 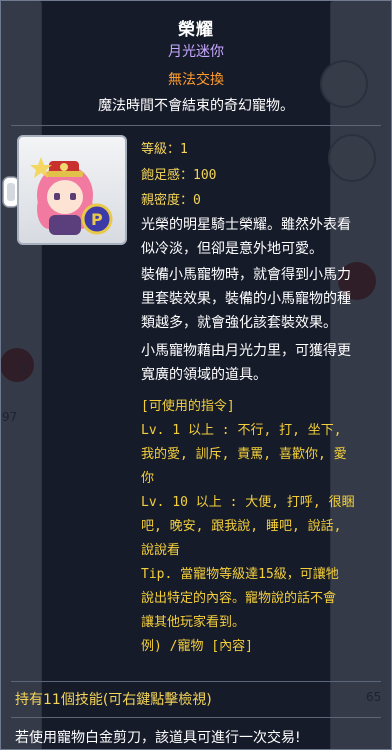 What do you see at coordinates (193, 622) in the screenshot?
I see `tip-line: 讓其他玩家看到。` at bounding box center [193, 622].